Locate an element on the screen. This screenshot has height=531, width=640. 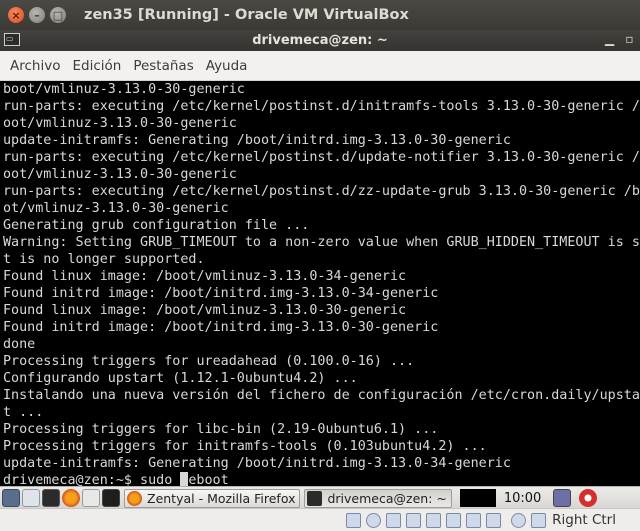
maximize-window-button: □ is located at coordinates (58, 15).